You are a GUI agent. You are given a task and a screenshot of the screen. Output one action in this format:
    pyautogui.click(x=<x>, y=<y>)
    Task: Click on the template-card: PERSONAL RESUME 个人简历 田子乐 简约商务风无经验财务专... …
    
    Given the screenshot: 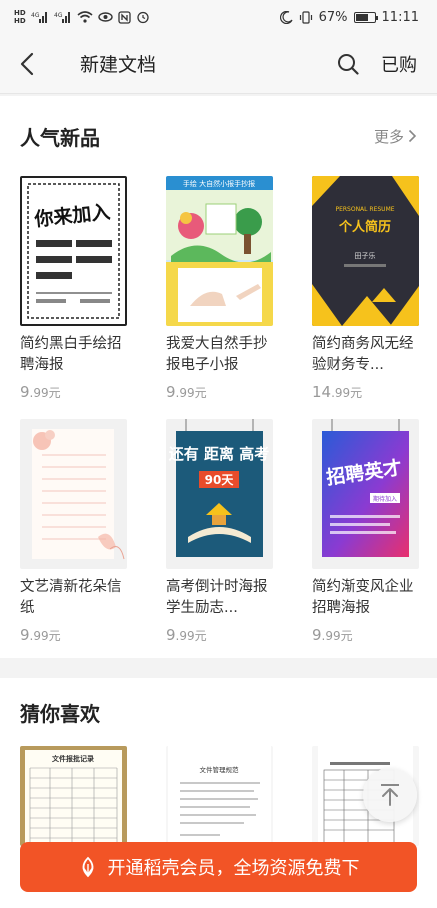 What is the action you would take?
    pyautogui.click(x=365, y=288)
    